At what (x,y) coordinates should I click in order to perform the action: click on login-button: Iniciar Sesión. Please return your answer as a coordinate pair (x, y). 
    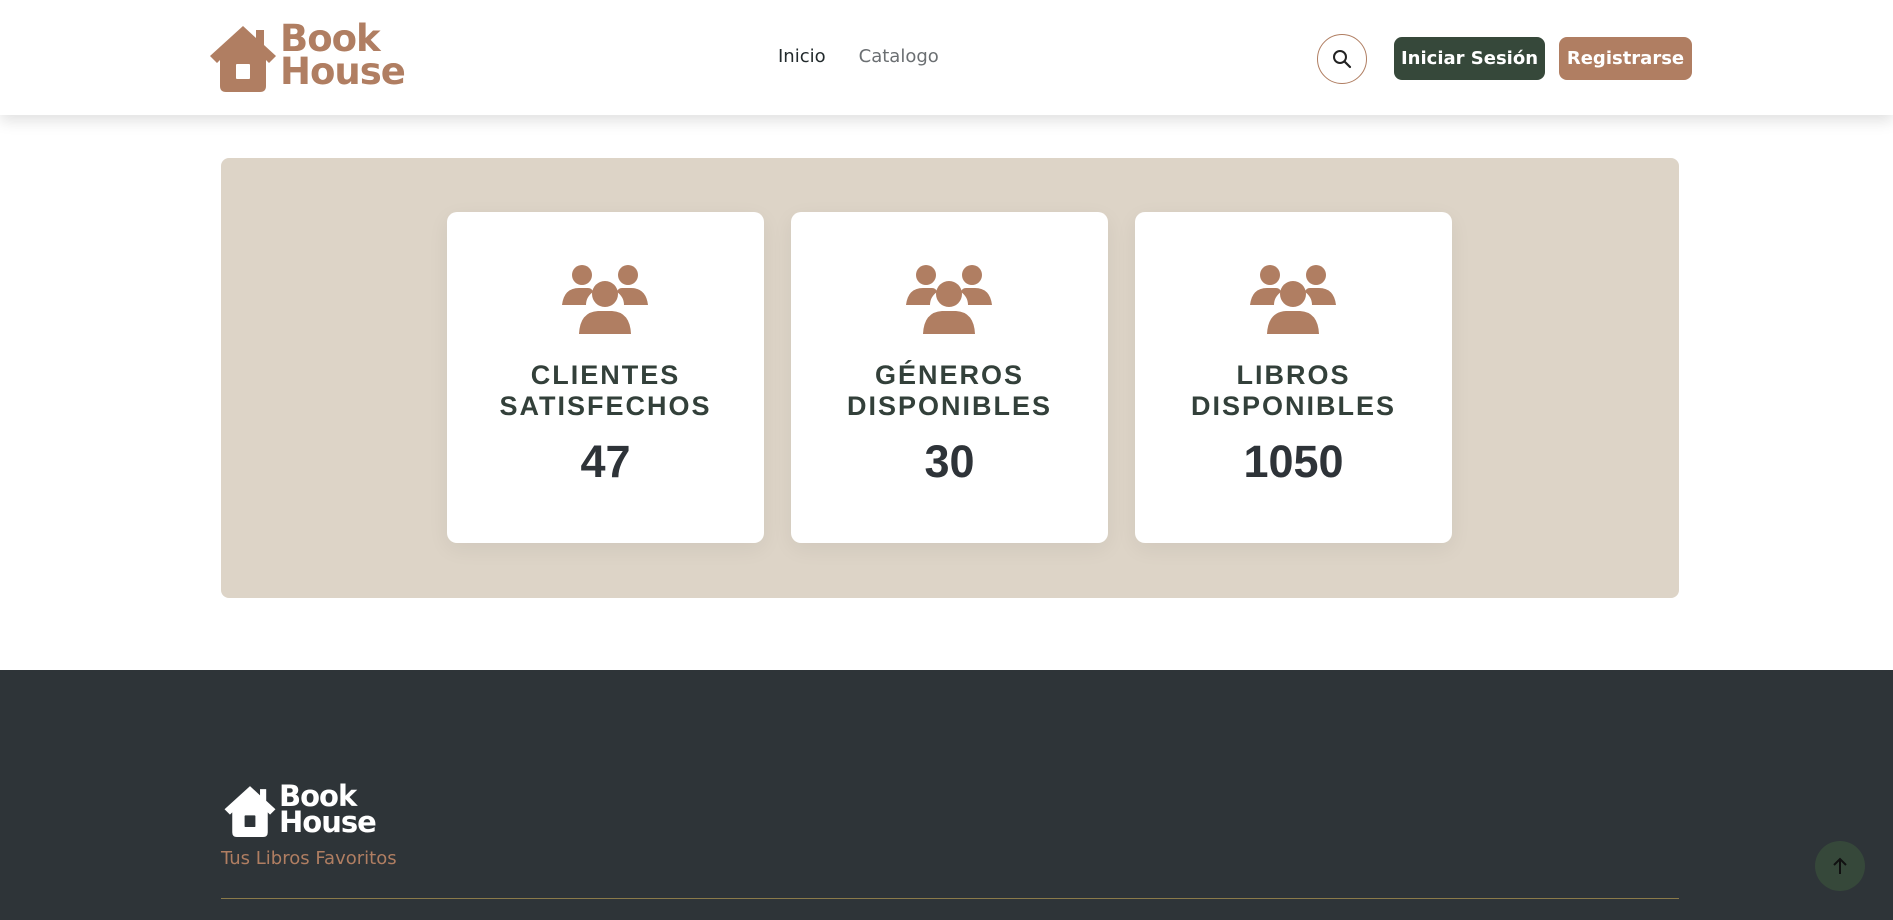
    Looking at the image, I should click on (1469, 58).